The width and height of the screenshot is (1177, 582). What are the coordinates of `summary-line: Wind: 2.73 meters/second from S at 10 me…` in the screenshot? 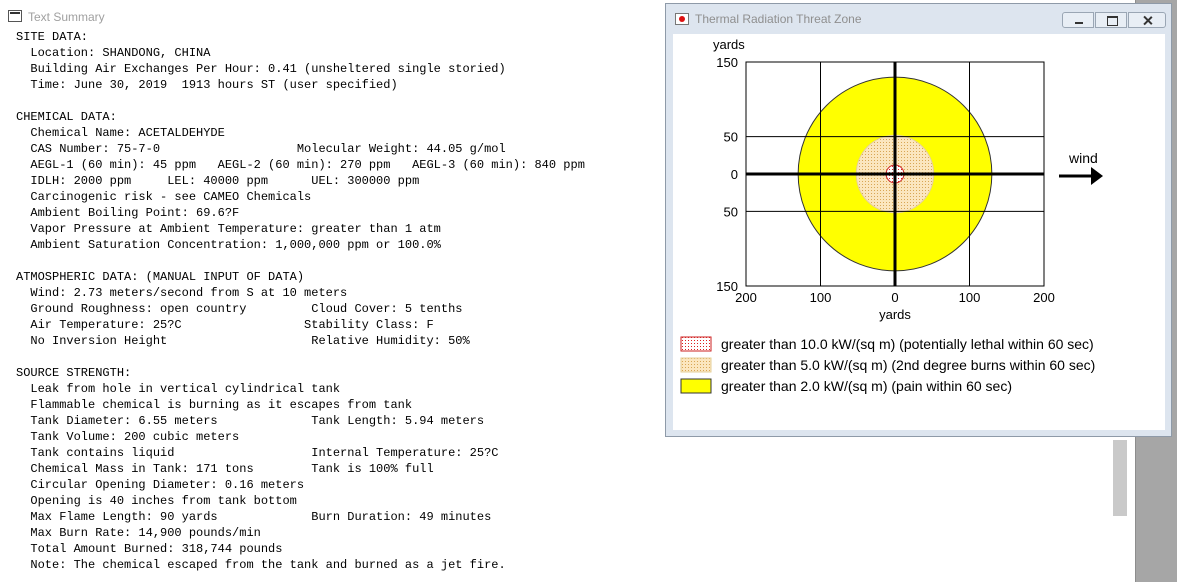 It's located at (182, 293).